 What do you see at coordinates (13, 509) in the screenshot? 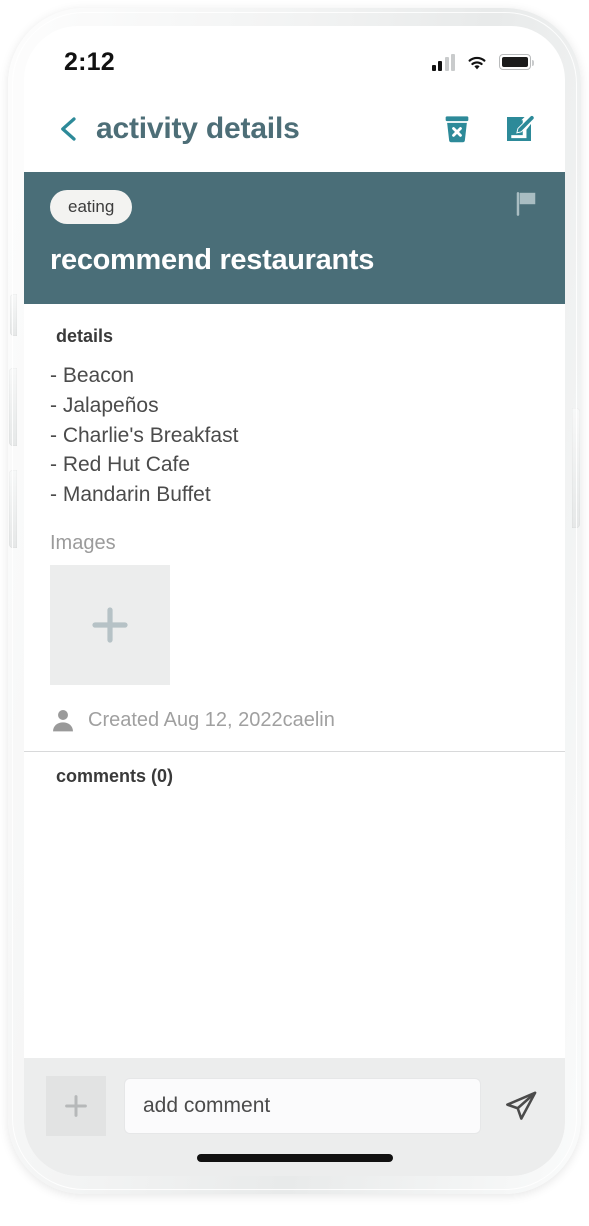
I see `volume-down-button` at bounding box center [13, 509].